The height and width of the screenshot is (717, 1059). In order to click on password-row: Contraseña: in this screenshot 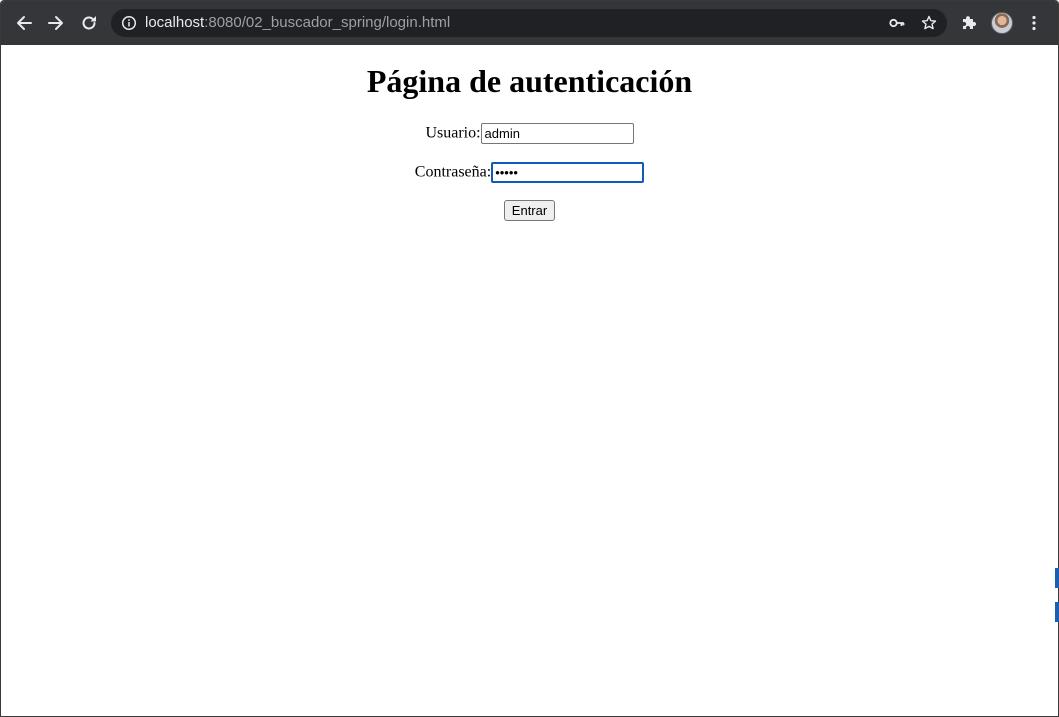, I will do `click(529, 172)`.